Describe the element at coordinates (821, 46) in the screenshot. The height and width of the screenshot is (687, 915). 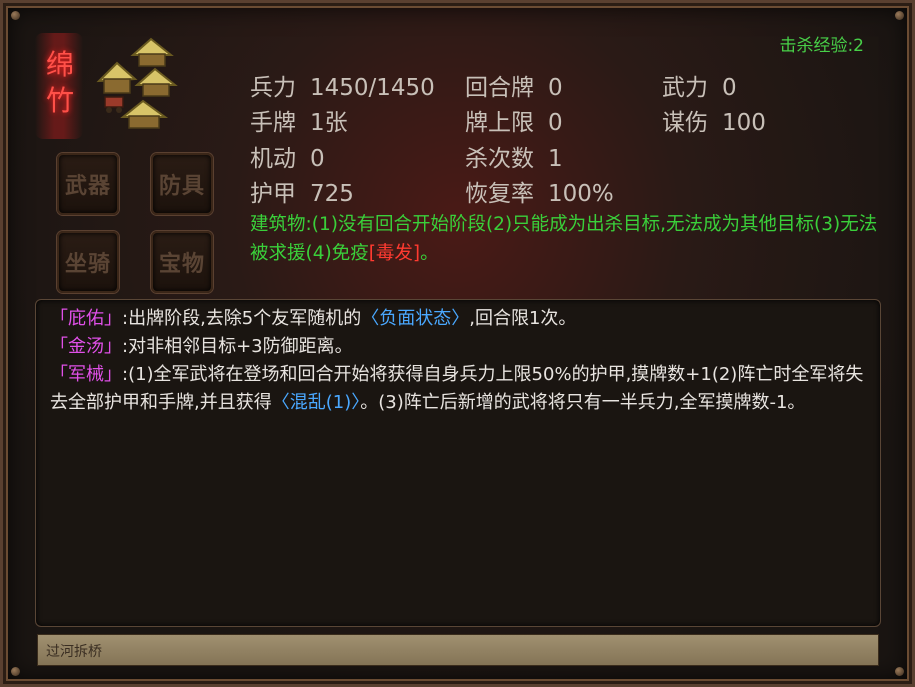
I see `kill-exp-label: 击杀经验:2` at that location.